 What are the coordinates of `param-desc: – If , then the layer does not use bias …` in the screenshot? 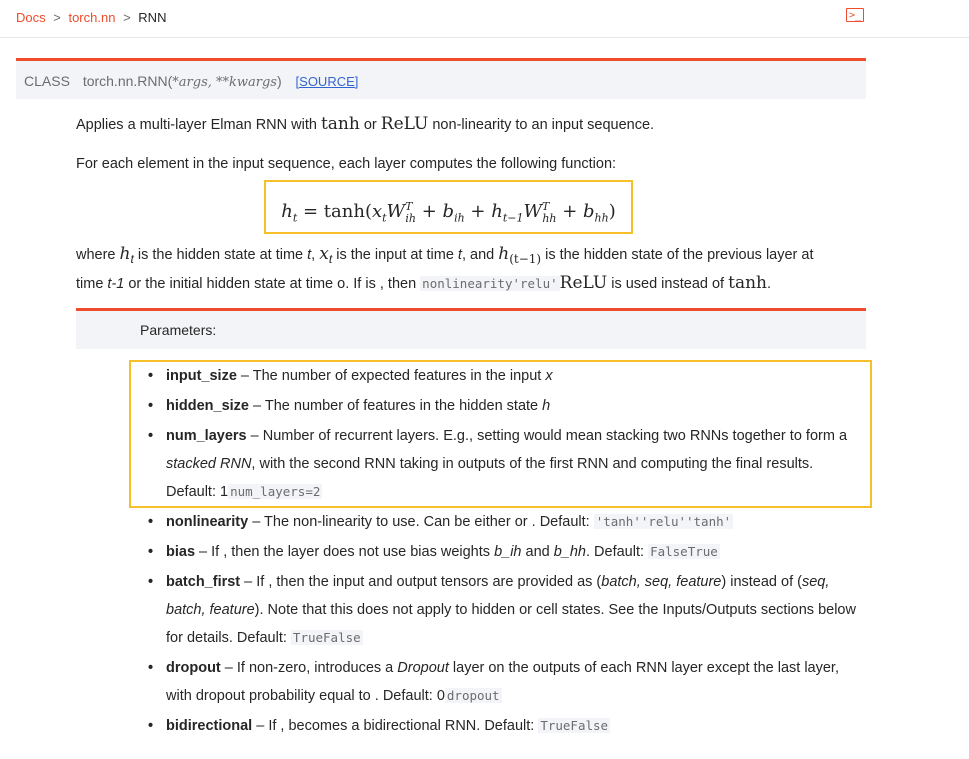 It's located at (345, 552).